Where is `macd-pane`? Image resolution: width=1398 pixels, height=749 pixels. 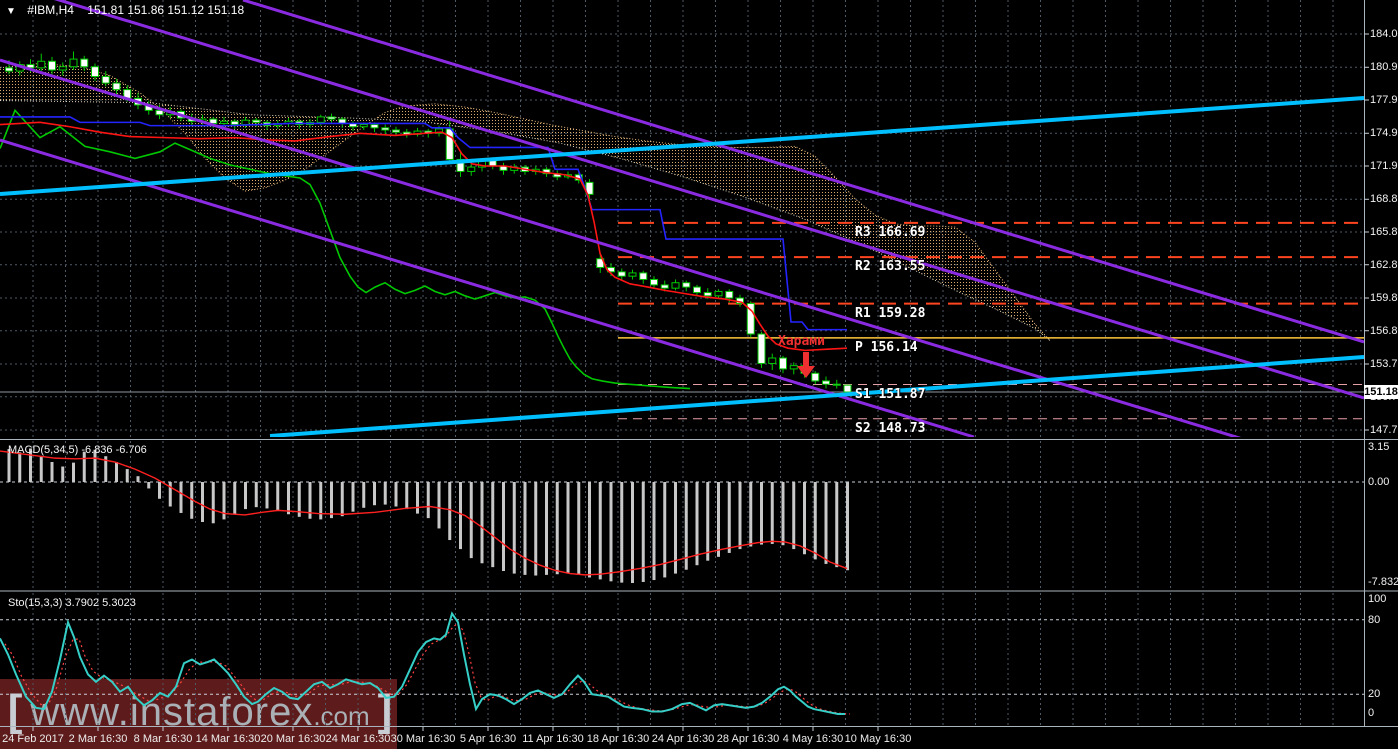 macd-pane is located at coordinates (424, 516).